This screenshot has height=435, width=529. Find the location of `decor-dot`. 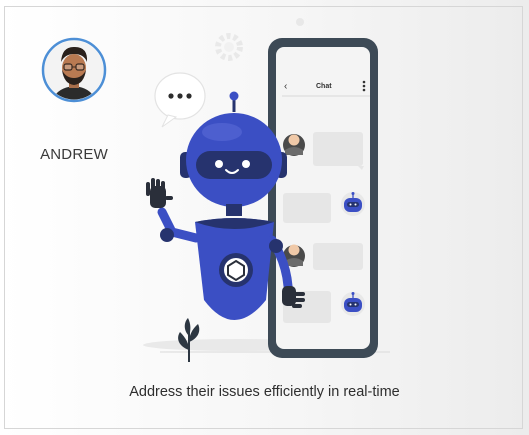

decor-dot is located at coordinates (300, 22).